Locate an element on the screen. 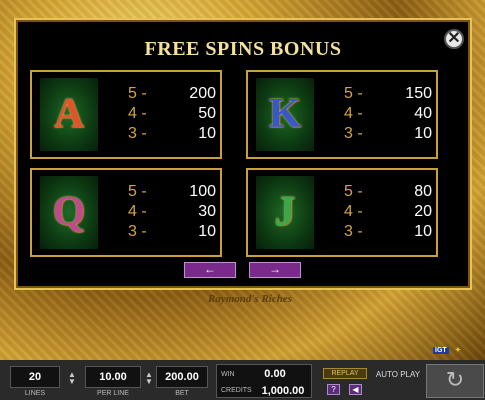 This screenshot has height=400, width=485. symbol-a: A is located at coordinates (69, 114).